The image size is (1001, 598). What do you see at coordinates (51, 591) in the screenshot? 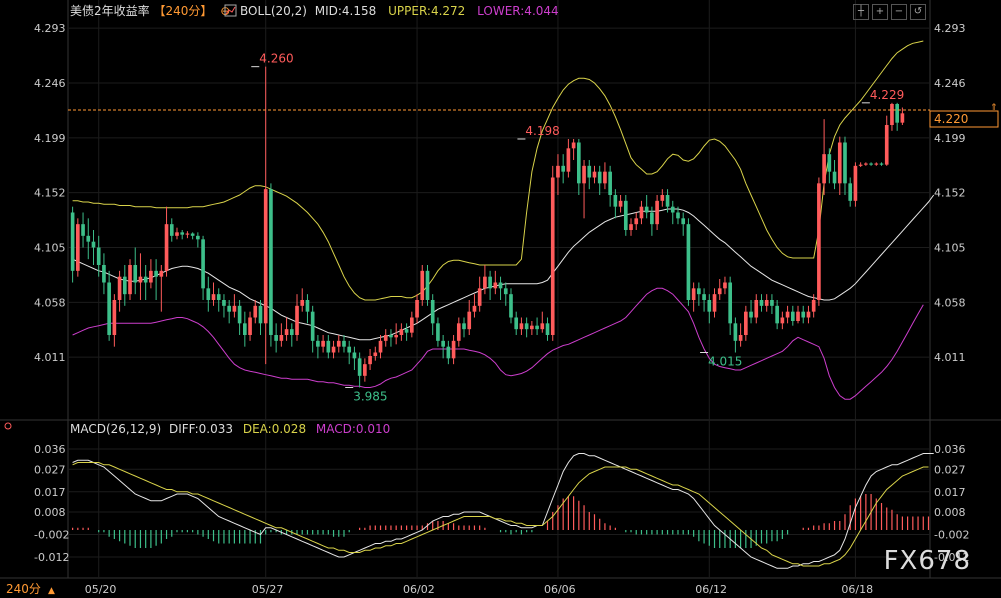
I see `period-dropdown-icon: ▲` at bounding box center [51, 591].